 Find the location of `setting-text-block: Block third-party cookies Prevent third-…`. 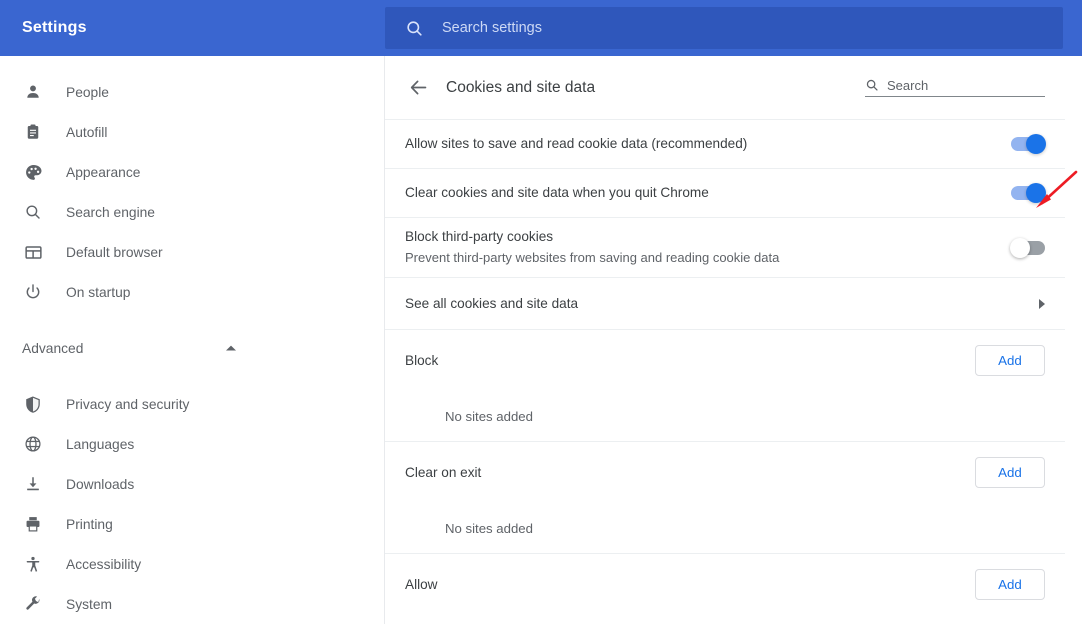

setting-text-block: Block third-party cookies Prevent third-… is located at coordinates (708, 247).